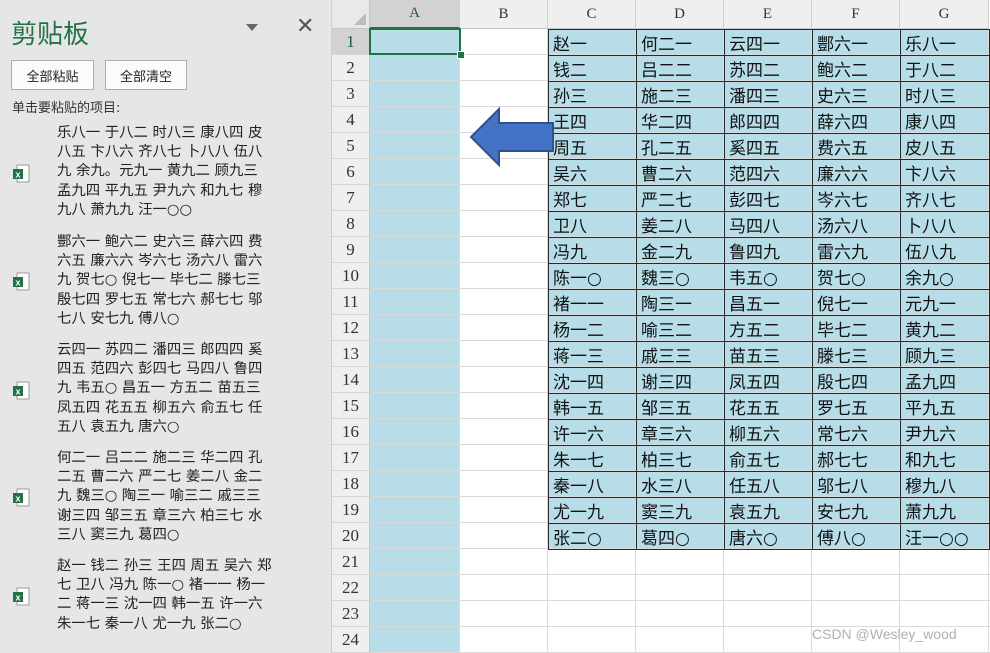 This screenshot has height=653, width=990. I want to click on table-cell: 平九五, so click(945, 406).